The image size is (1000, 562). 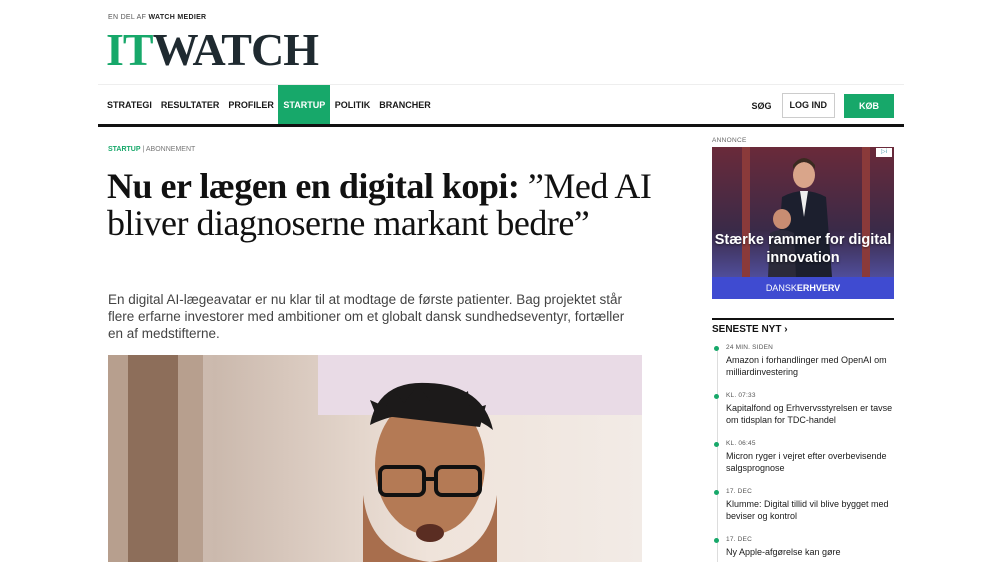 What do you see at coordinates (884, 152) in the screenshot?
I see `ad-choices-icon: ▷i` at bounding box center [884, 152].